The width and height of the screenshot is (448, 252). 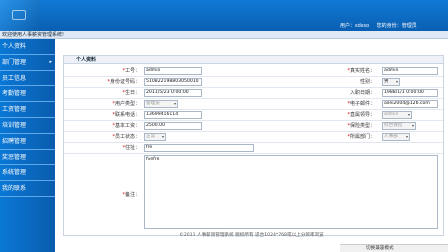 I want to click on compat-mode-label: 切换兼容模式, so click(x=380, y=248).